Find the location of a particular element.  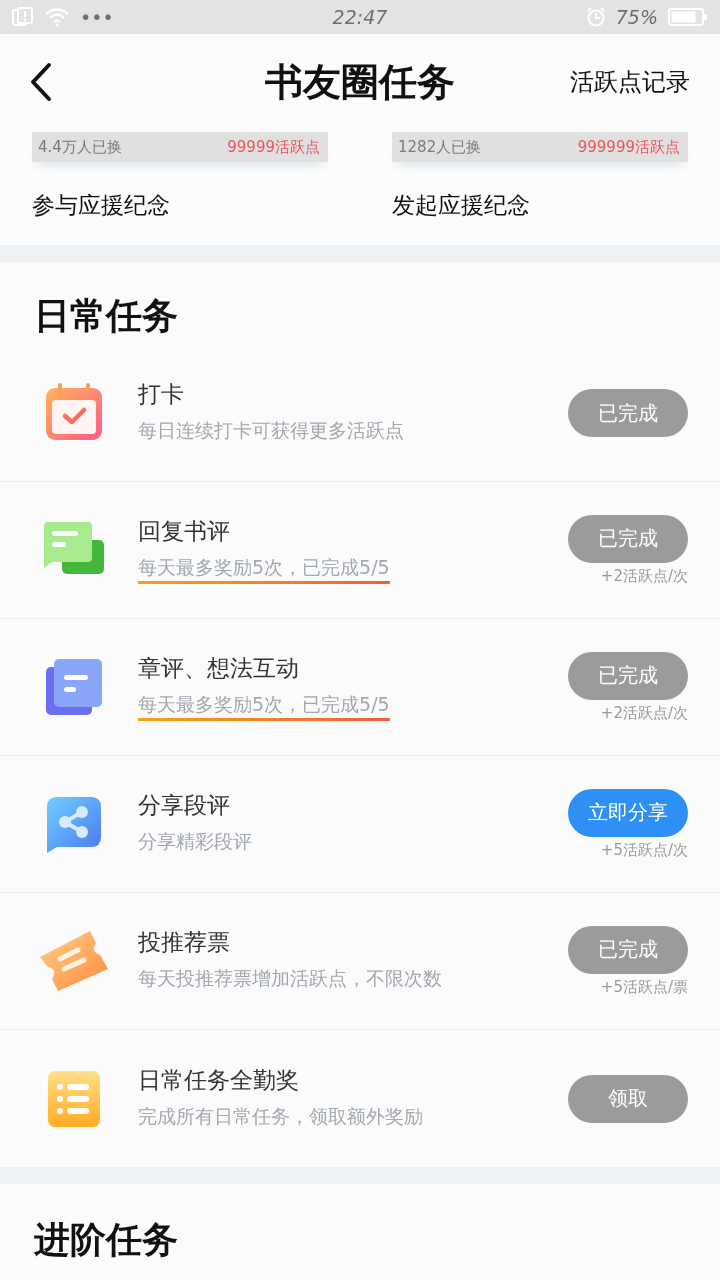

task-title: 回复书评 is located at coordinates (184, 531).